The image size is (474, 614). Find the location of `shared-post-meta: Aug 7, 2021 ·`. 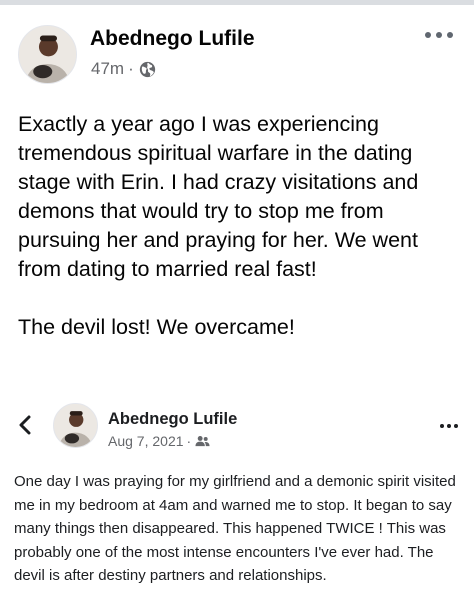

shared-post-meta: Aug 7, 2021 · is located at coordinates (159, 441).